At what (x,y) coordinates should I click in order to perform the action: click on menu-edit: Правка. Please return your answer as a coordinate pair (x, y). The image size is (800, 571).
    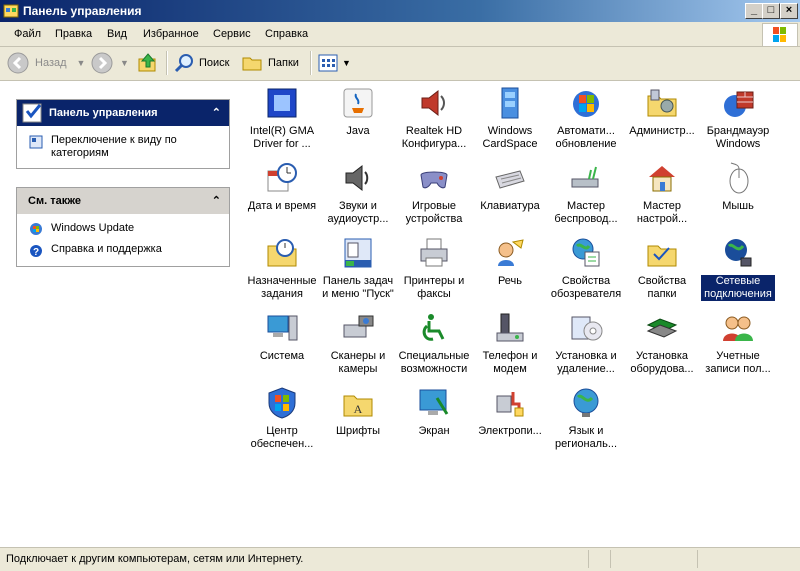
    Looking at the image, I should click on (73, 34).